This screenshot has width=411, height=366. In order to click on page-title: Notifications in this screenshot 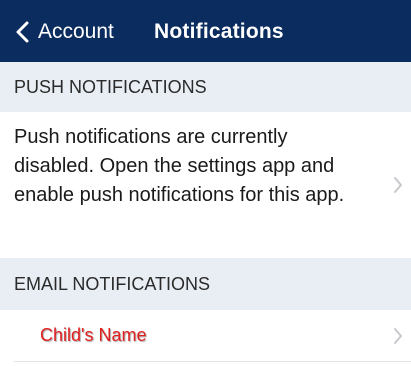, I will do `click(219, 31)`.